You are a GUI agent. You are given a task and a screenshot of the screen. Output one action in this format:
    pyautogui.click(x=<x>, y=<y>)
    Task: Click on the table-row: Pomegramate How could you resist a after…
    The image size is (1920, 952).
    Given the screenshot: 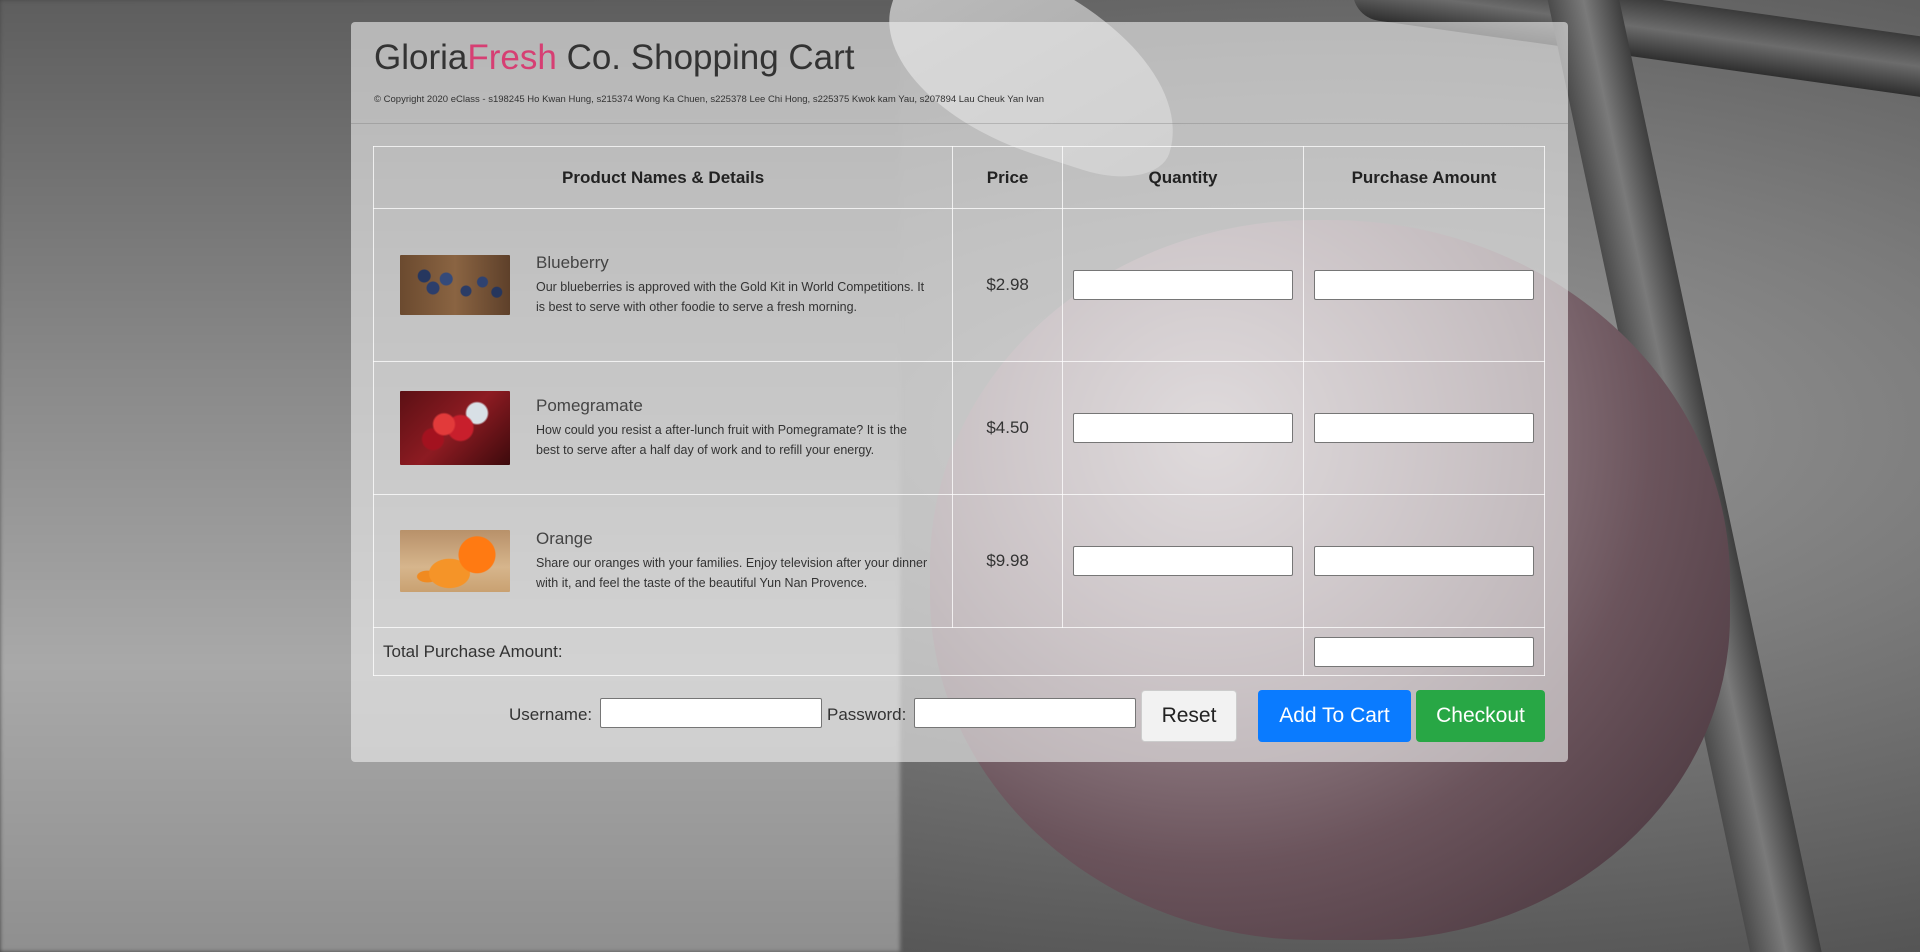 What is the action you would take?
    pyautogui.click(x=959, y=428)
    